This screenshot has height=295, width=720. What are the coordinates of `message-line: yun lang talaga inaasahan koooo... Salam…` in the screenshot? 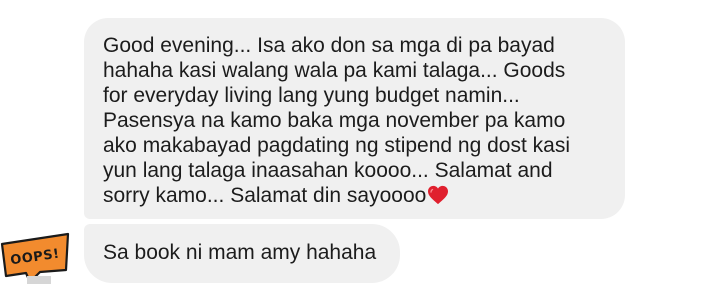 It's located at (328, 170).